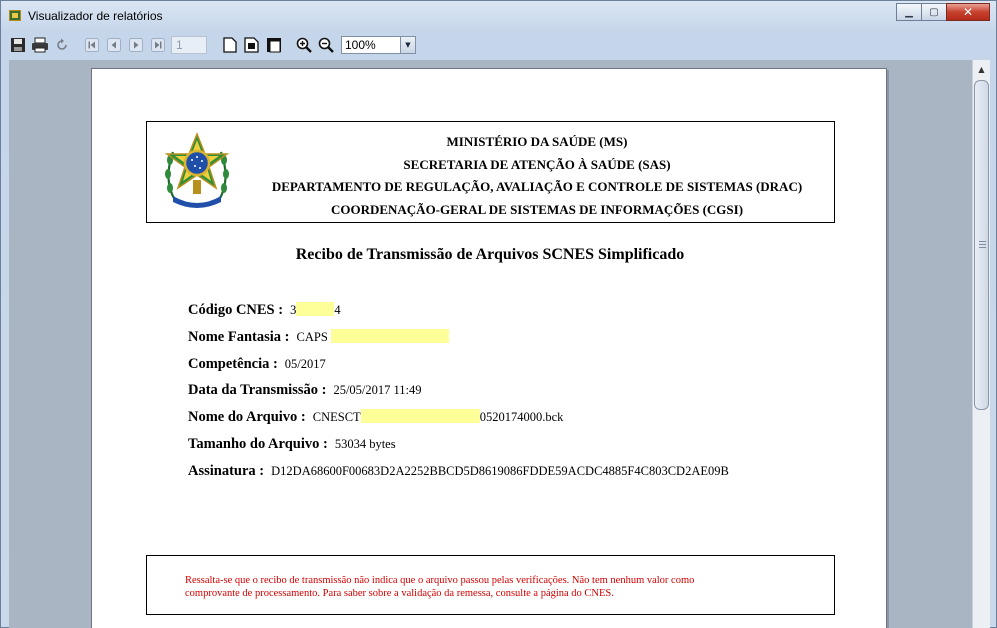 The width and height of the screenshot is (997, 628). Describe the element at coordinates (336, 417) in the screenshot. I see `value-prefix: CNESCT` at that location.